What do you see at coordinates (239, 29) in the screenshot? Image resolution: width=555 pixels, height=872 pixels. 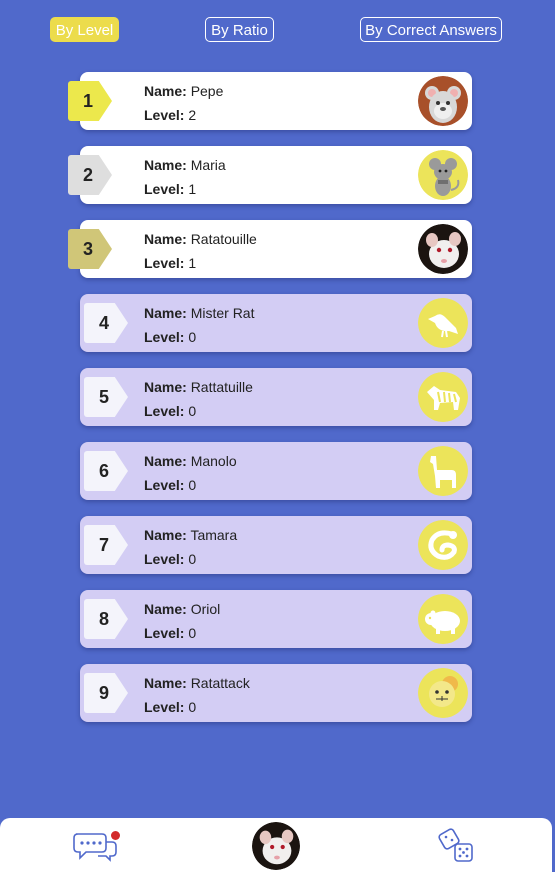 I see `filter-by-ratio-button: By Ratio` at bounding box center [239, 29].